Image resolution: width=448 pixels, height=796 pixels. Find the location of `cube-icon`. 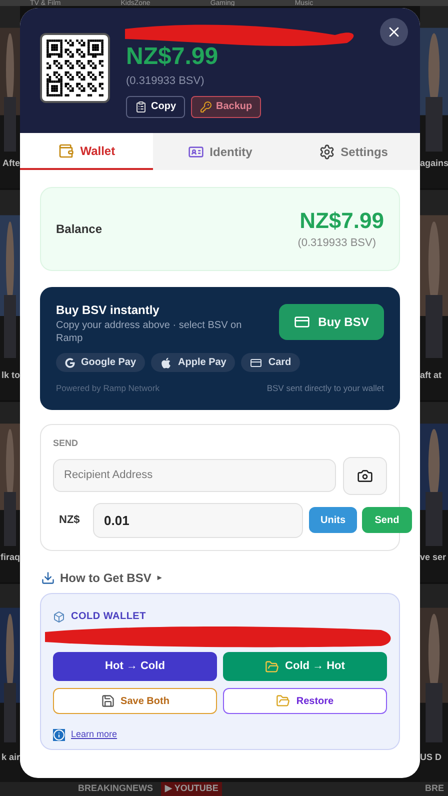

cube-icon is located at coordinates (59, 616).